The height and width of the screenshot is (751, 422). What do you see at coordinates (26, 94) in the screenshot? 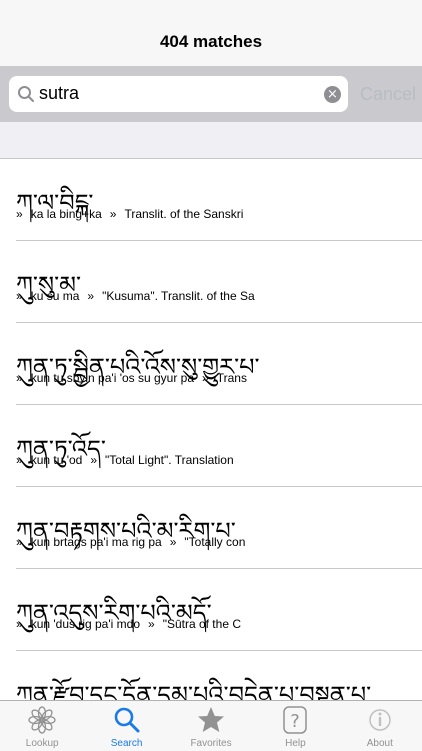
I see `search-icon` at bounding box center [26, 94].